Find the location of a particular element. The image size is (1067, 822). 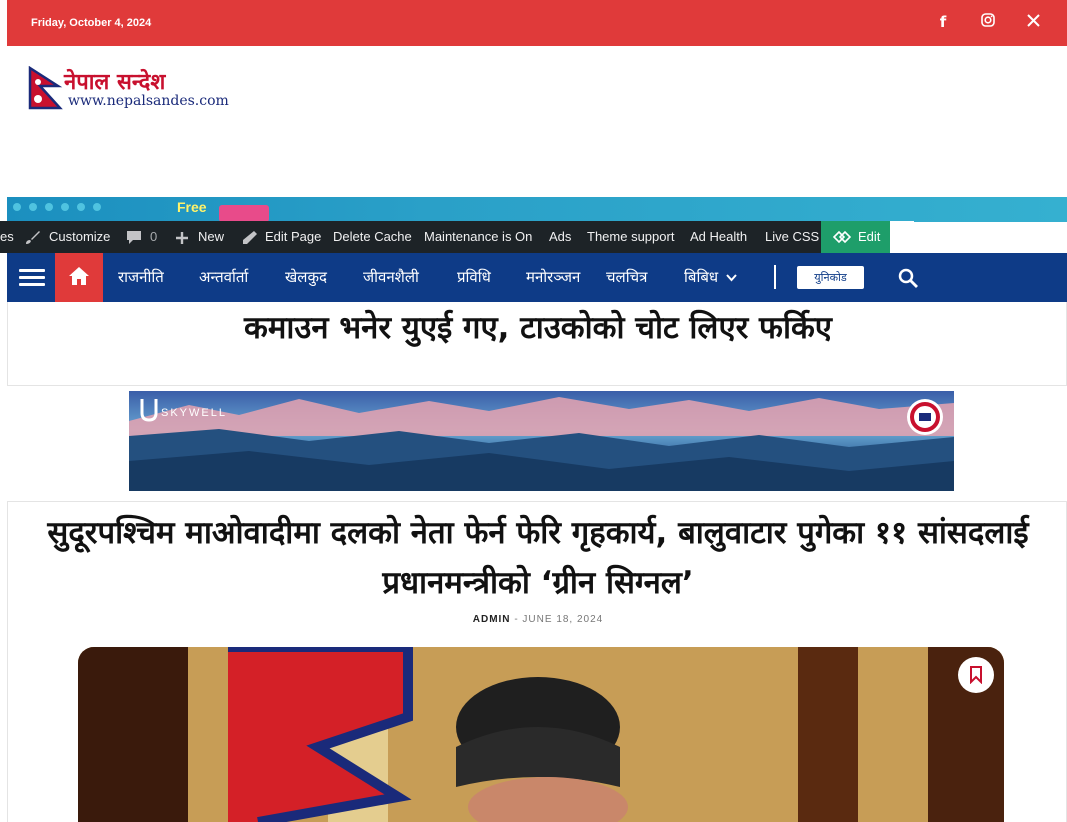

search-icon is located at coordinates (908, 278).